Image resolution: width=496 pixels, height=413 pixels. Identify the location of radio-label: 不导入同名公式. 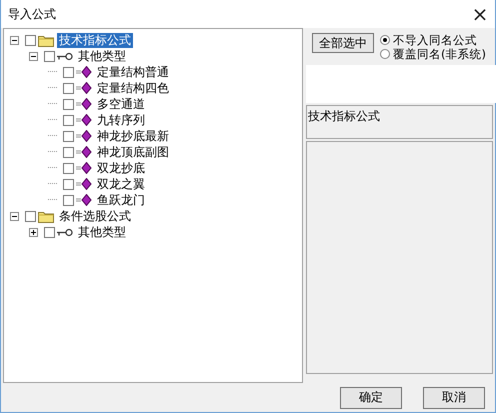
(435, 40).